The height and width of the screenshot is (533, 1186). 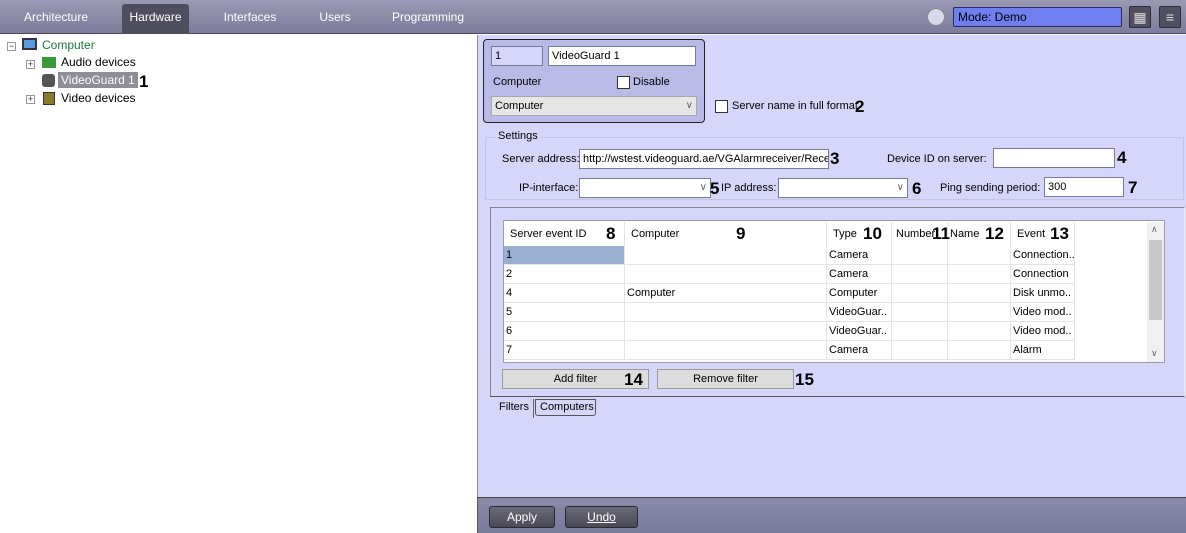 What do you see at coordinates (517, 56) in the screenshot?
I see `object-id-field: 1` at bounding box center [517, 56].